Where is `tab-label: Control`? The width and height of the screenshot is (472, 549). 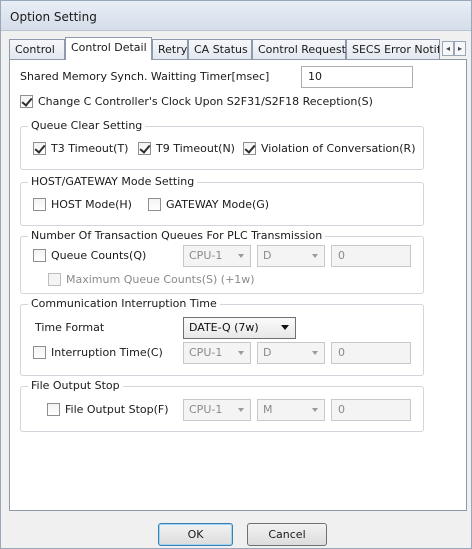
tab-label: Control is located at coordinates (35, 49).